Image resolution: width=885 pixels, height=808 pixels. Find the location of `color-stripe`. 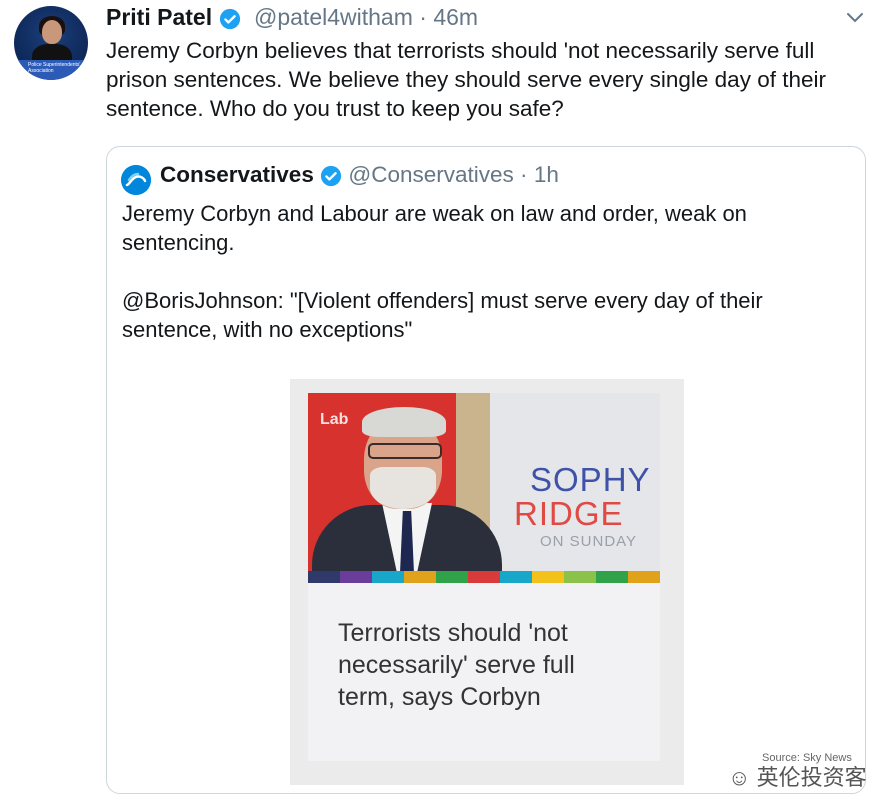

color-stripe is located at coordinates (484, 577).